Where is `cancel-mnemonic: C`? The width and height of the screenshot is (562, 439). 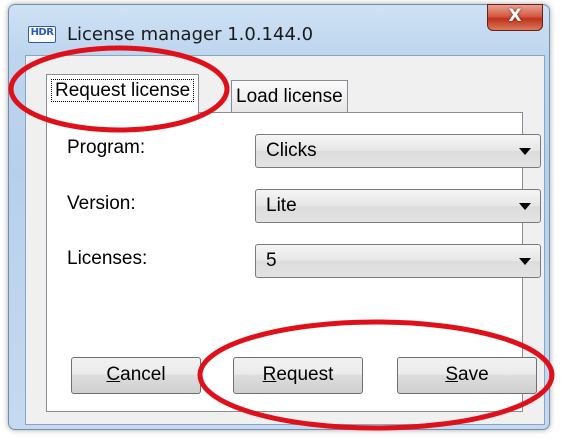 cancel-mnemonic: C is located at coordinates (113, 374).